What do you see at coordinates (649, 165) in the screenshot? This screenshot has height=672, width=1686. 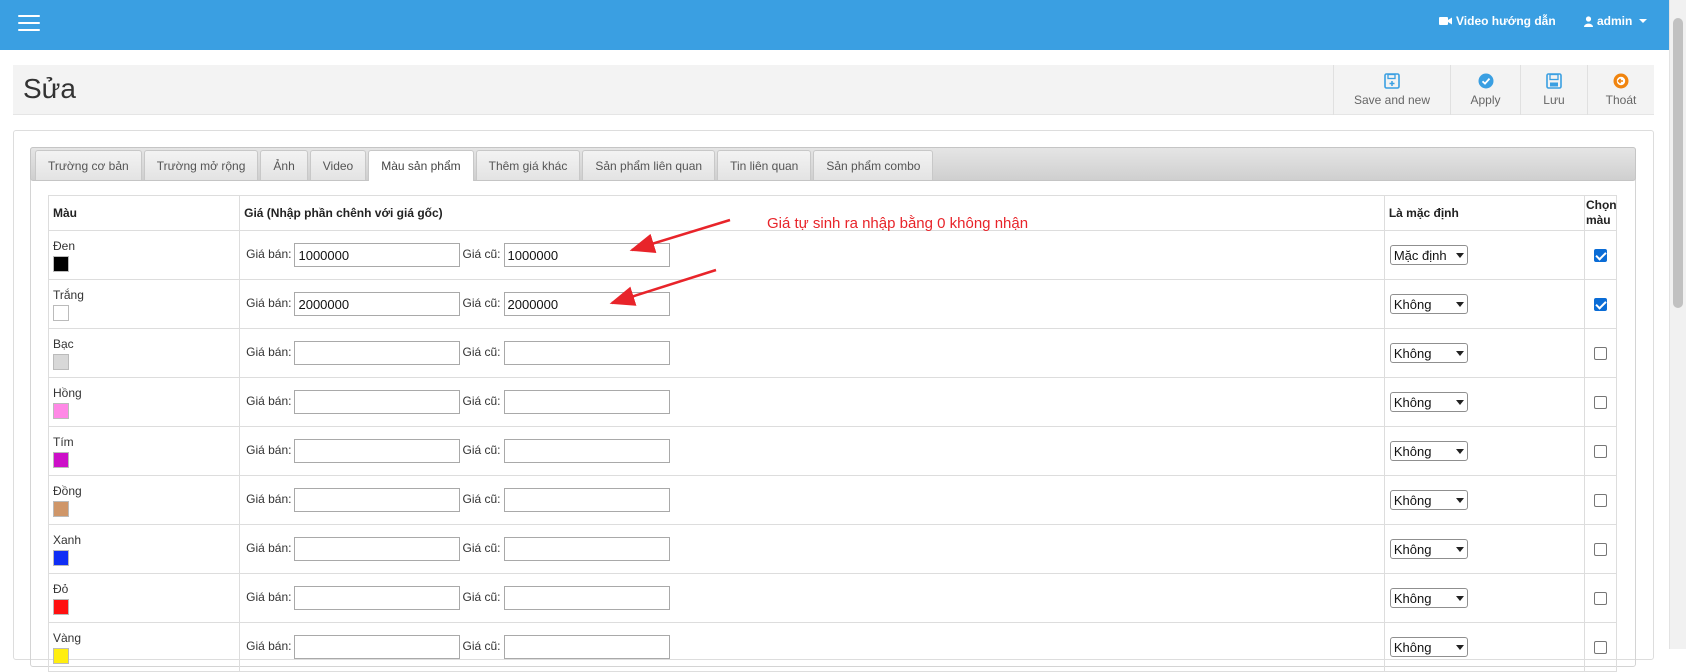 I see `tab-6: Sản phẩm liên quan` at bounding box center [649, 165].